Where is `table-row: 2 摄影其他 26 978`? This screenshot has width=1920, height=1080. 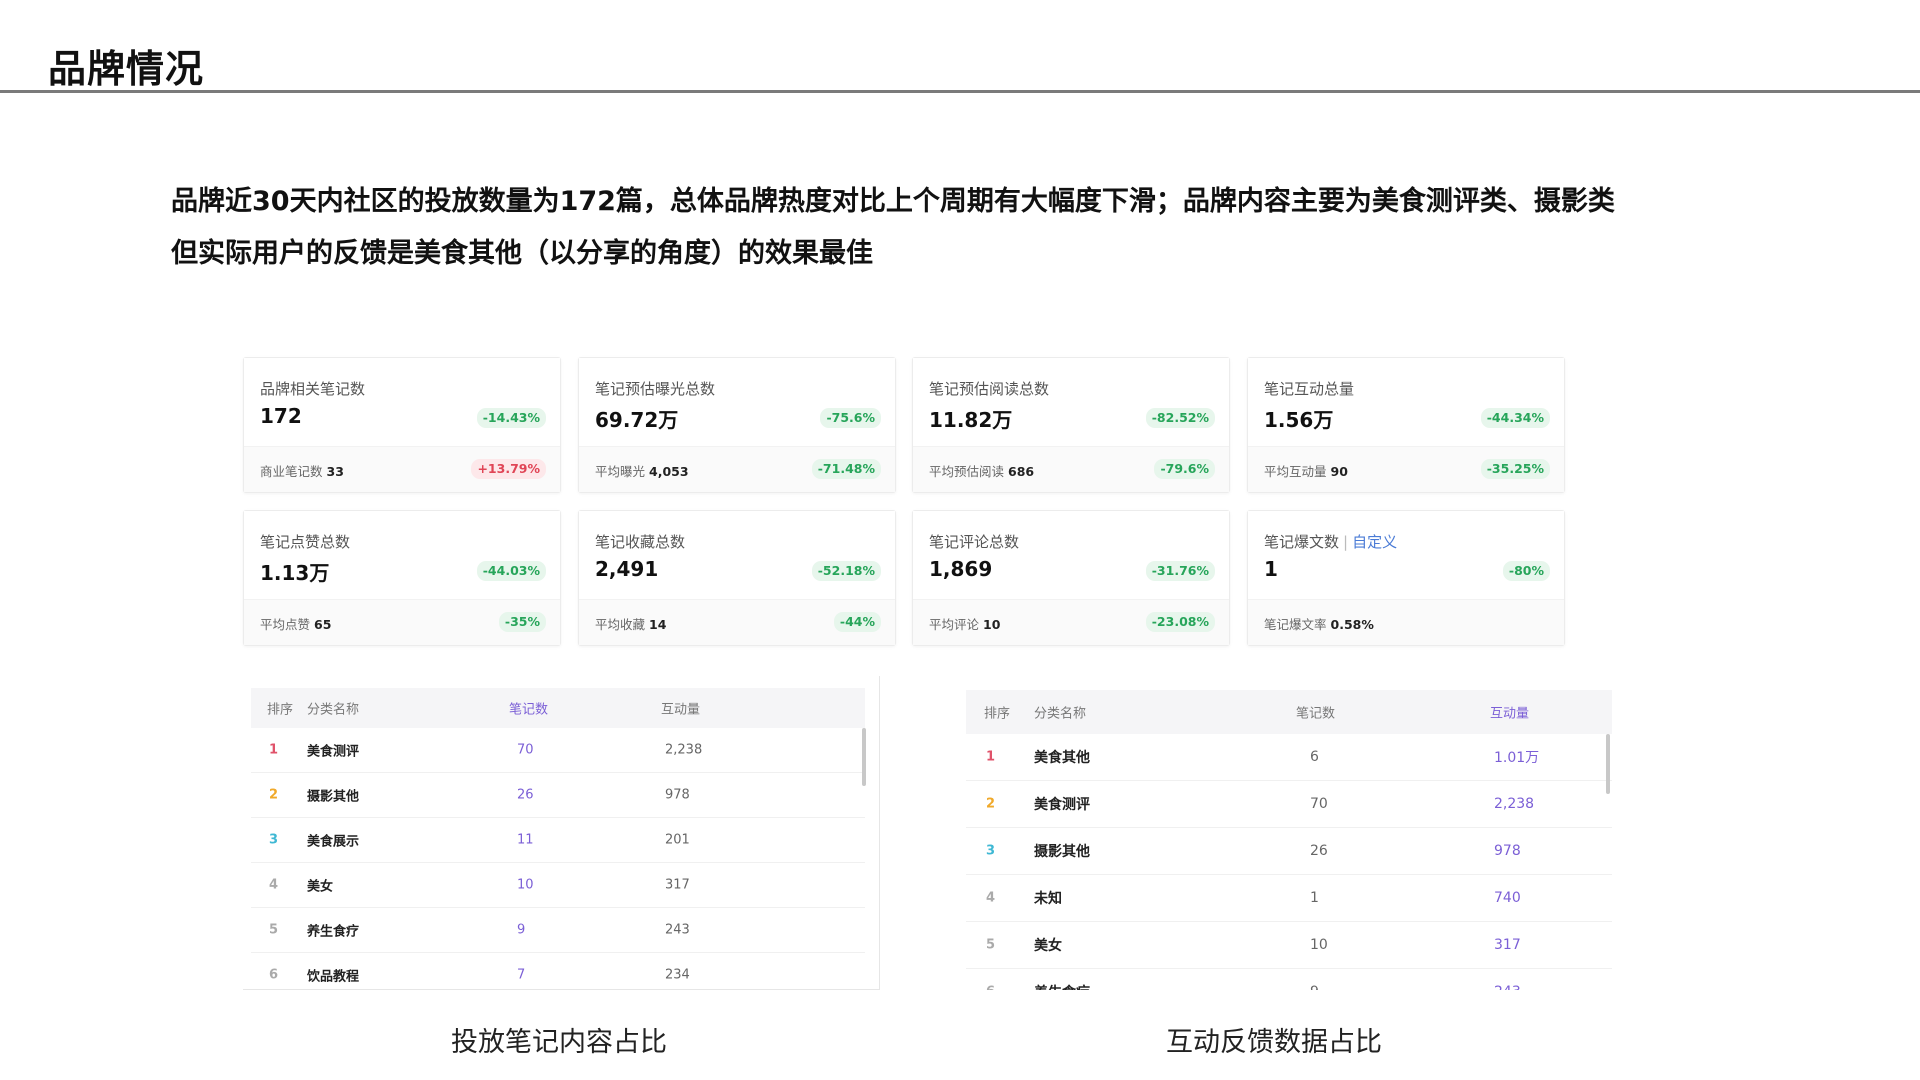 table-row: 2 摄影其他 26 978 is located at coordinates (558, 795).